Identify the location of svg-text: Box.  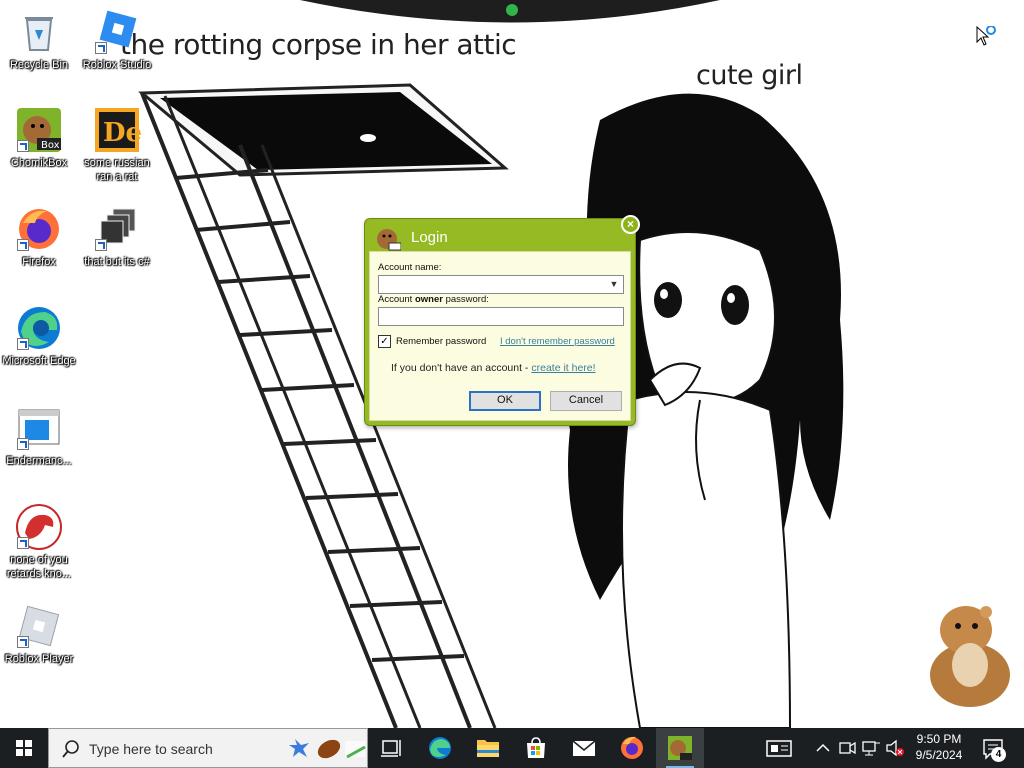
(50, 145).